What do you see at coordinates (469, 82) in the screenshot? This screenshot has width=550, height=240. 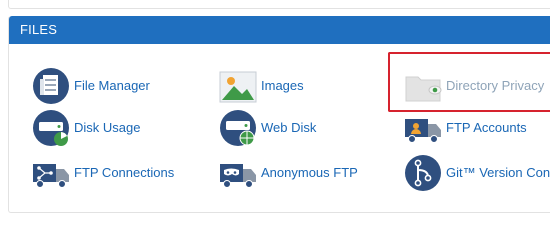 I see `highlight-box` at bounding box center [469, 82].